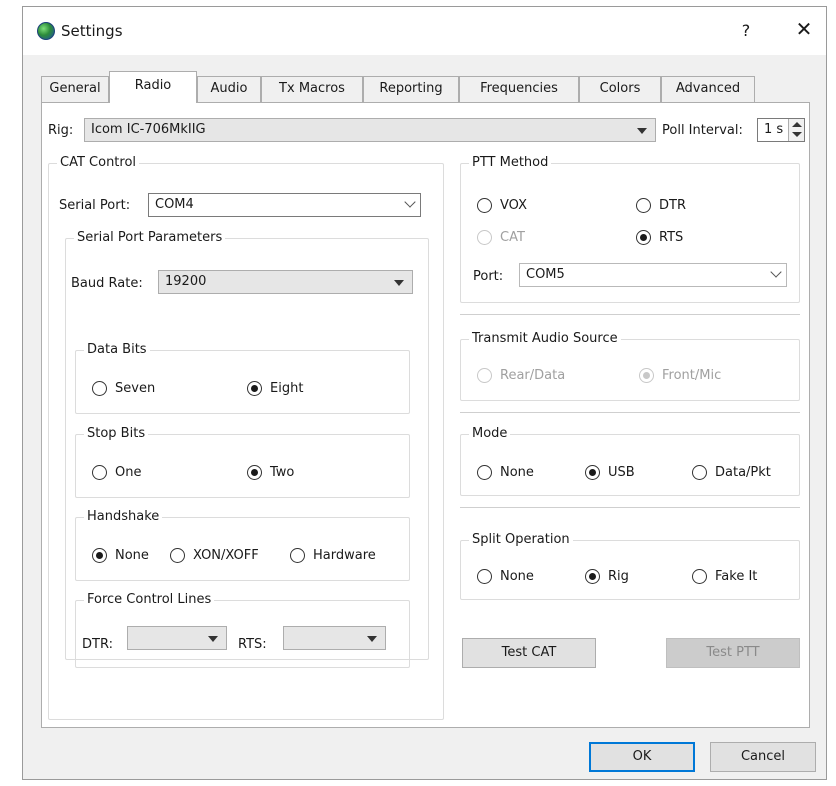 This screenshot has width=836, height=786. I want to click on baud-rate-label: Baud Rate:, so click(107, 283).